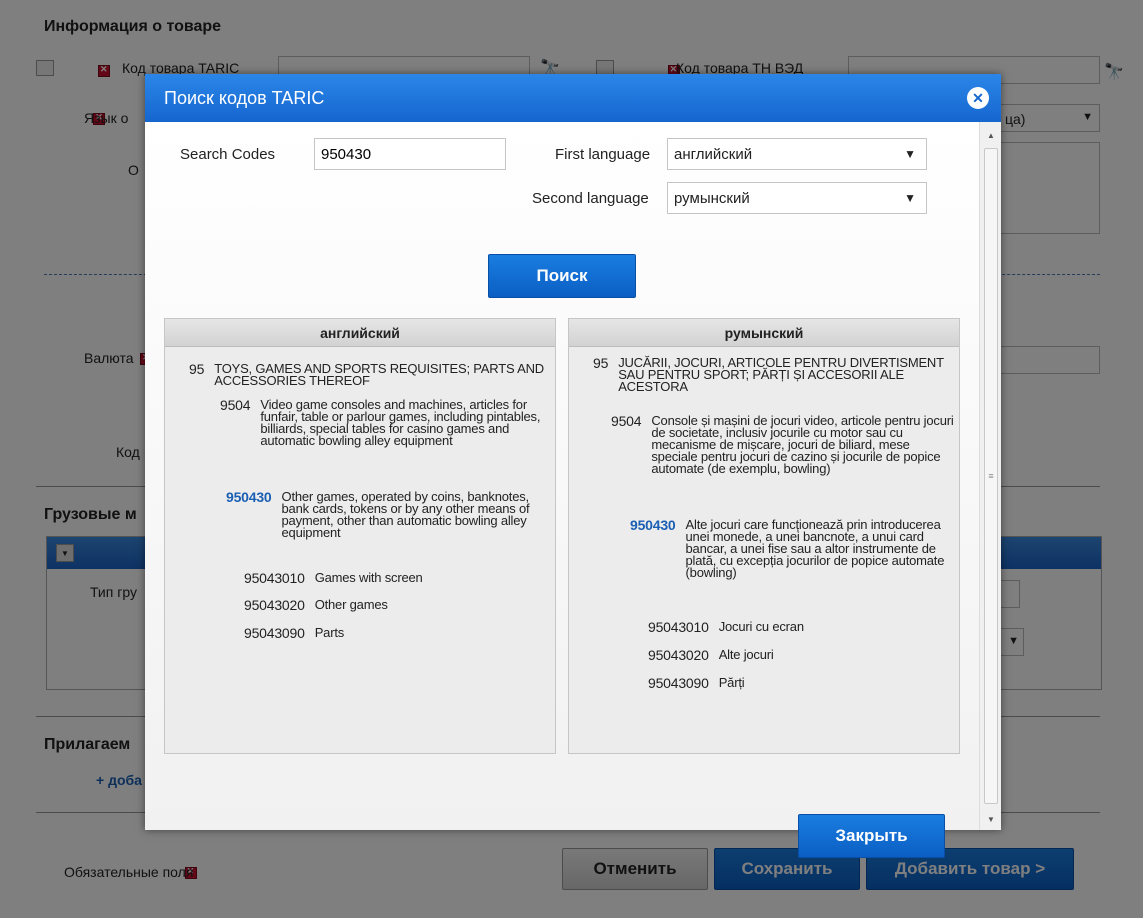  Describe the element at coordinates (244, 97) in the screenshot. I see `dialog-title: Поиск кодов TARIC` at that location.